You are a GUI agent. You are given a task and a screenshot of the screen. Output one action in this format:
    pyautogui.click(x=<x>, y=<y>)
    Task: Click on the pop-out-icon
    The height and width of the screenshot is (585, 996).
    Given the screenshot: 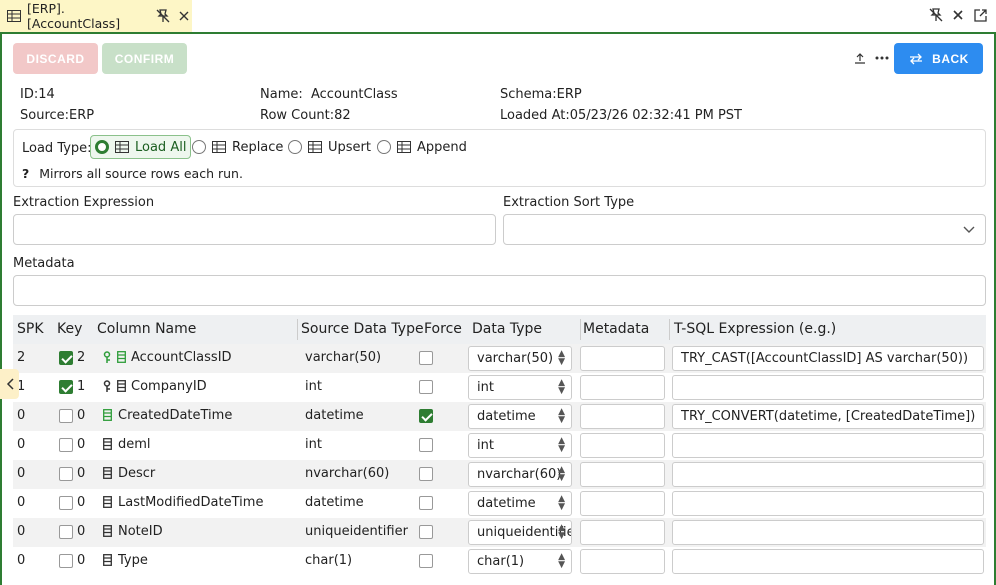 What is the action you would take?
    pyautogui.click(x=980, y=15)
    